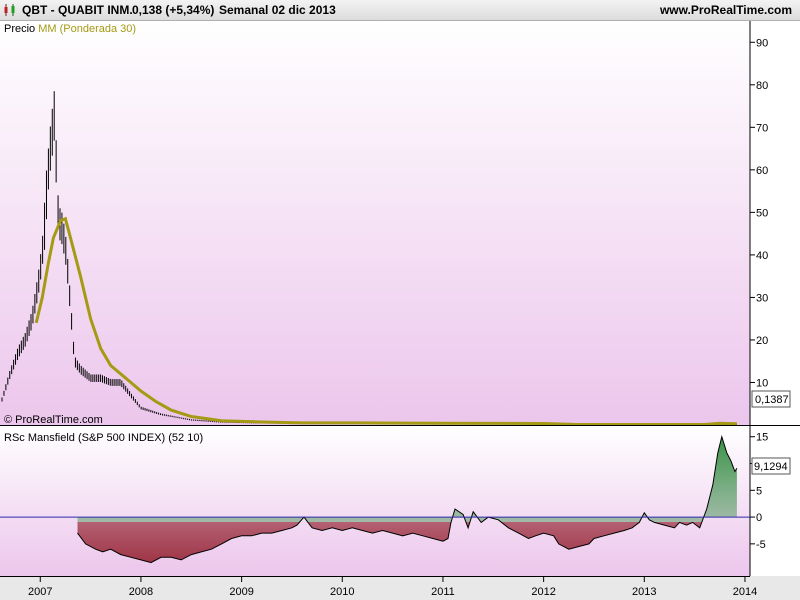 The height and width of the screenshot is (600, 800). What do you see at coordinates (726, 10) in the screenshot?
I see `site-link: www.ProRealTime.com` at bounding box center [726, 10].